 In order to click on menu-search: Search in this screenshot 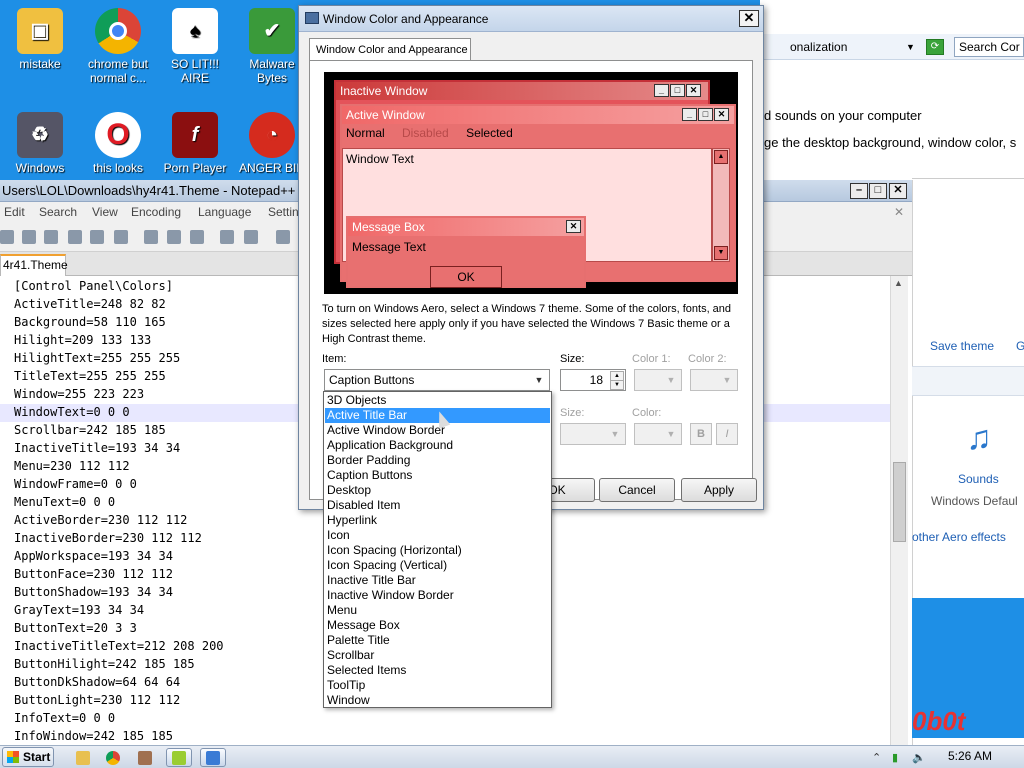, I will do `click(58, 212)`.